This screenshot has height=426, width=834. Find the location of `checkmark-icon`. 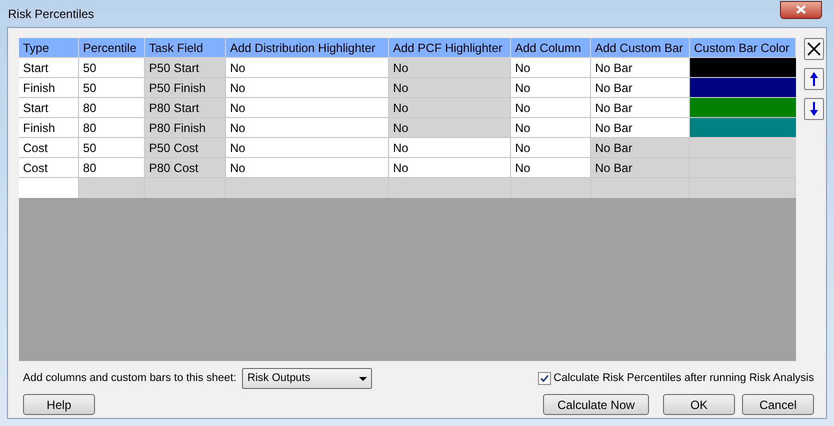

checkmark-icon is located at coordinates (544, 378).